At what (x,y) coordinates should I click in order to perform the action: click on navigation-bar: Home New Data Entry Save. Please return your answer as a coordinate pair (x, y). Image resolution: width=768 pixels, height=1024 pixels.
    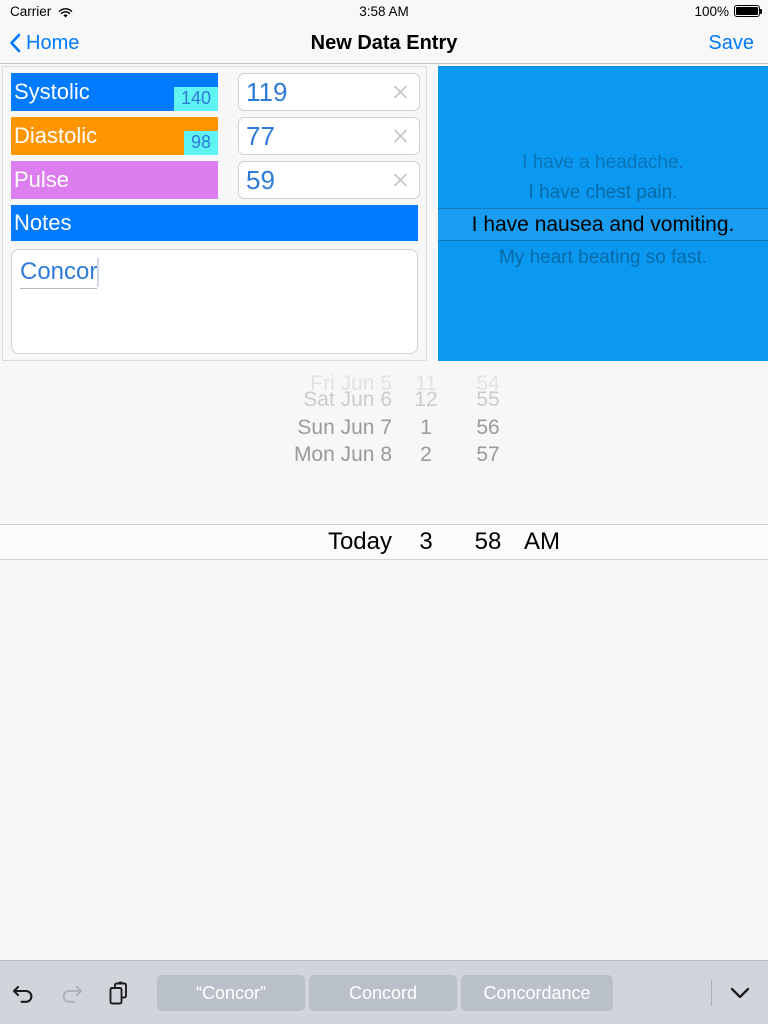
    Looking at the image, I should click on (384, 43).